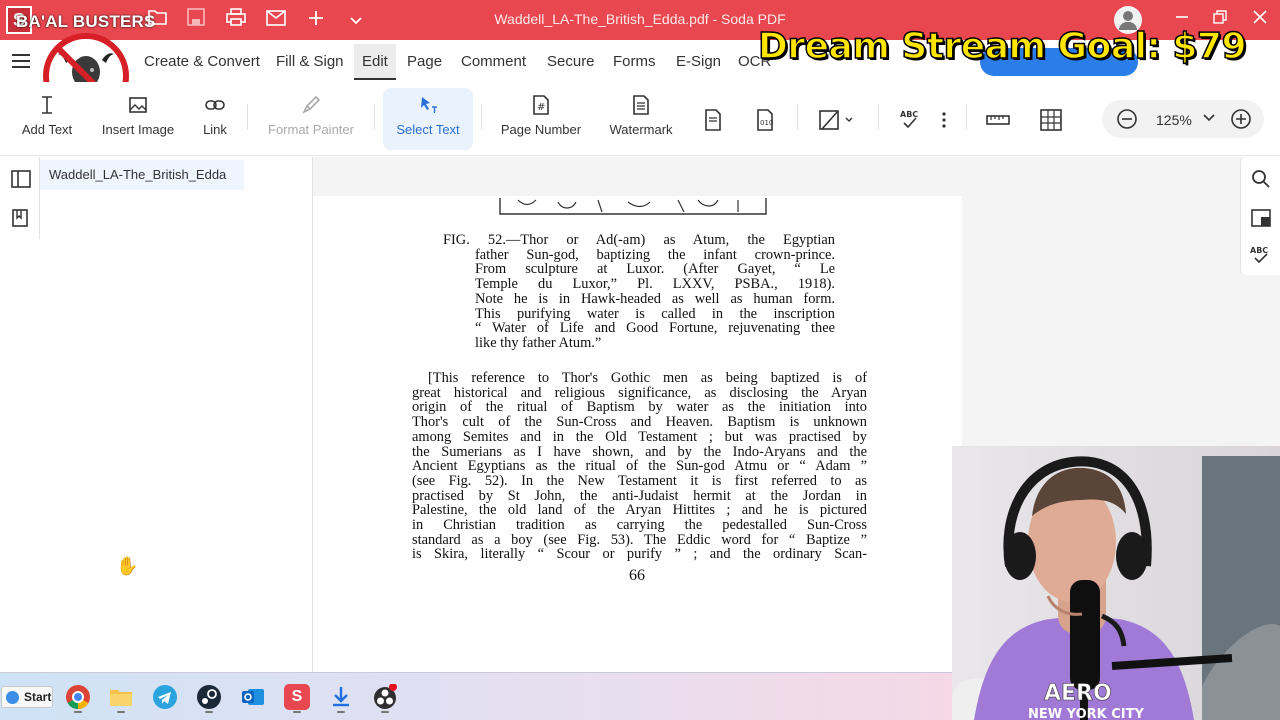  I want to click on streamer-webcam-overlay: AERO NEW YORK CITY, so click(1116, 583).